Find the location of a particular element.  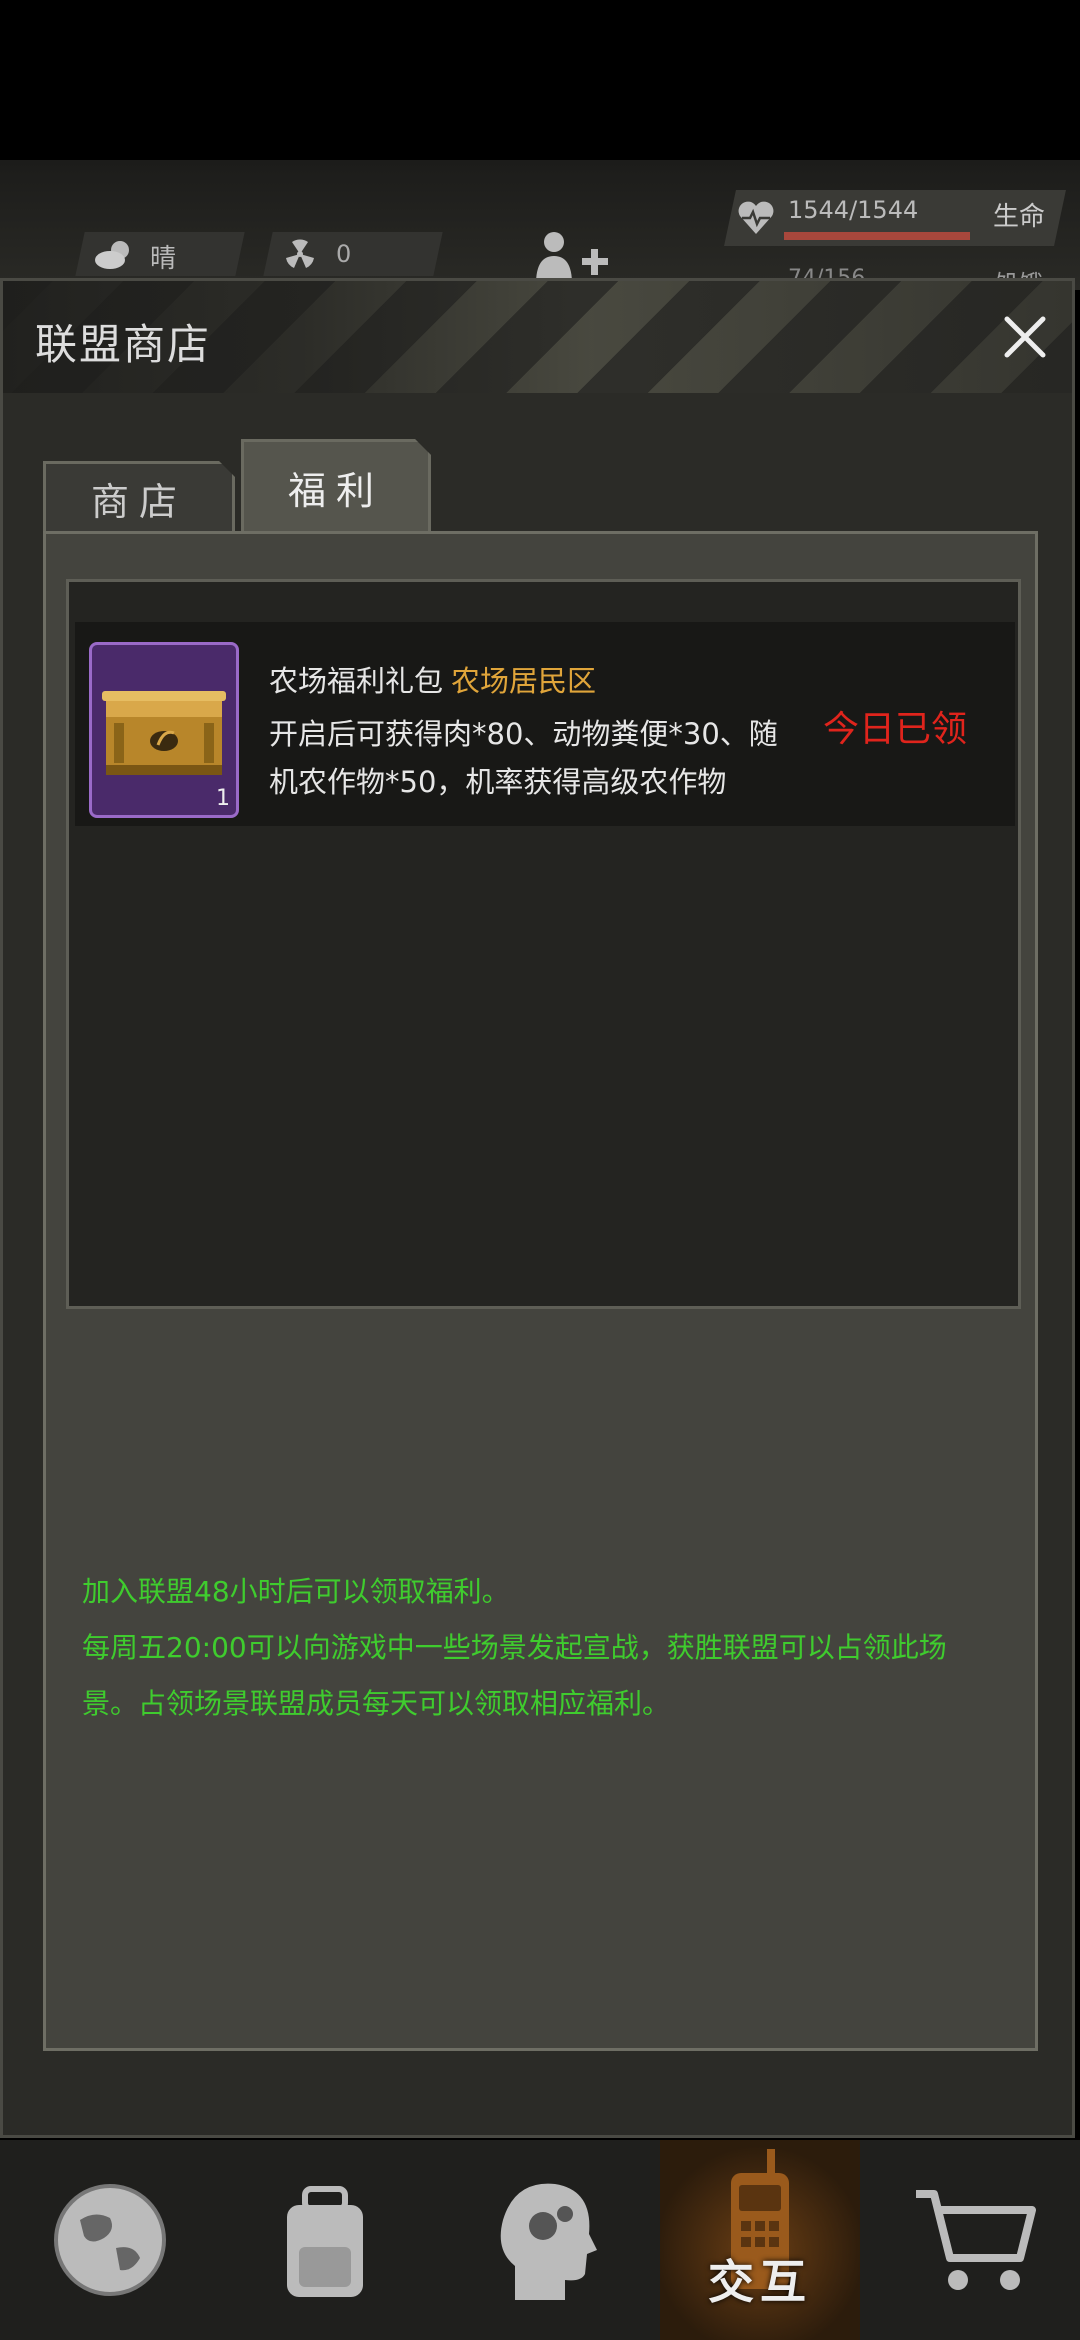

add-friend-icon is located at coordinates (577, 256).